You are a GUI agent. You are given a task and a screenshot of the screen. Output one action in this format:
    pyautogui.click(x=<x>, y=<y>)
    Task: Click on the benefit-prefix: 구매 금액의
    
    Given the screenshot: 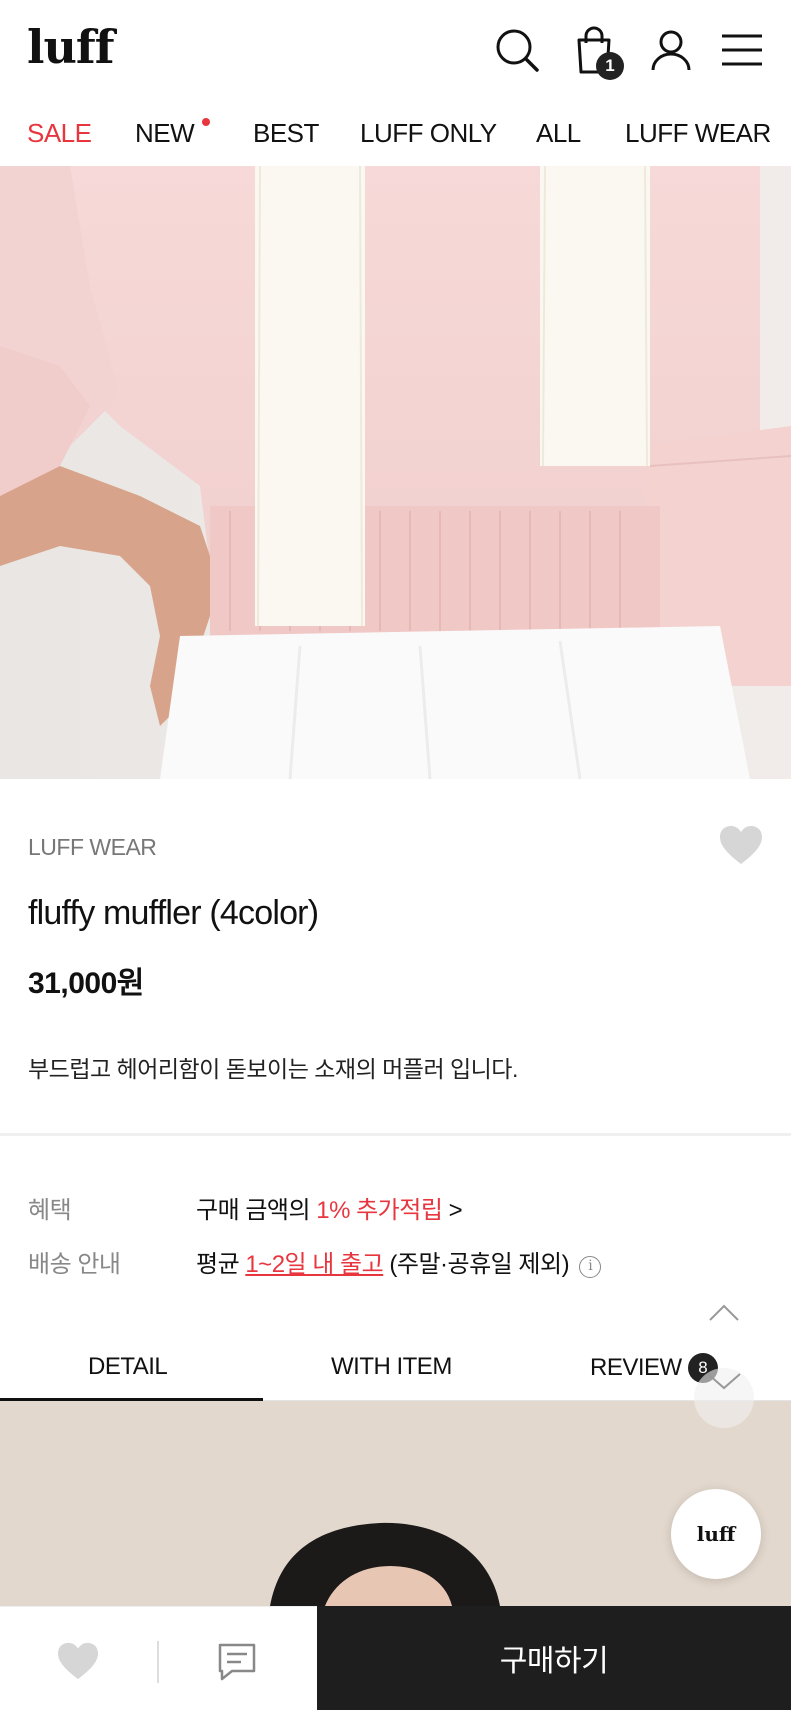 What is the action you would take?
    pyautogui.click(x=256, y=1210)
    